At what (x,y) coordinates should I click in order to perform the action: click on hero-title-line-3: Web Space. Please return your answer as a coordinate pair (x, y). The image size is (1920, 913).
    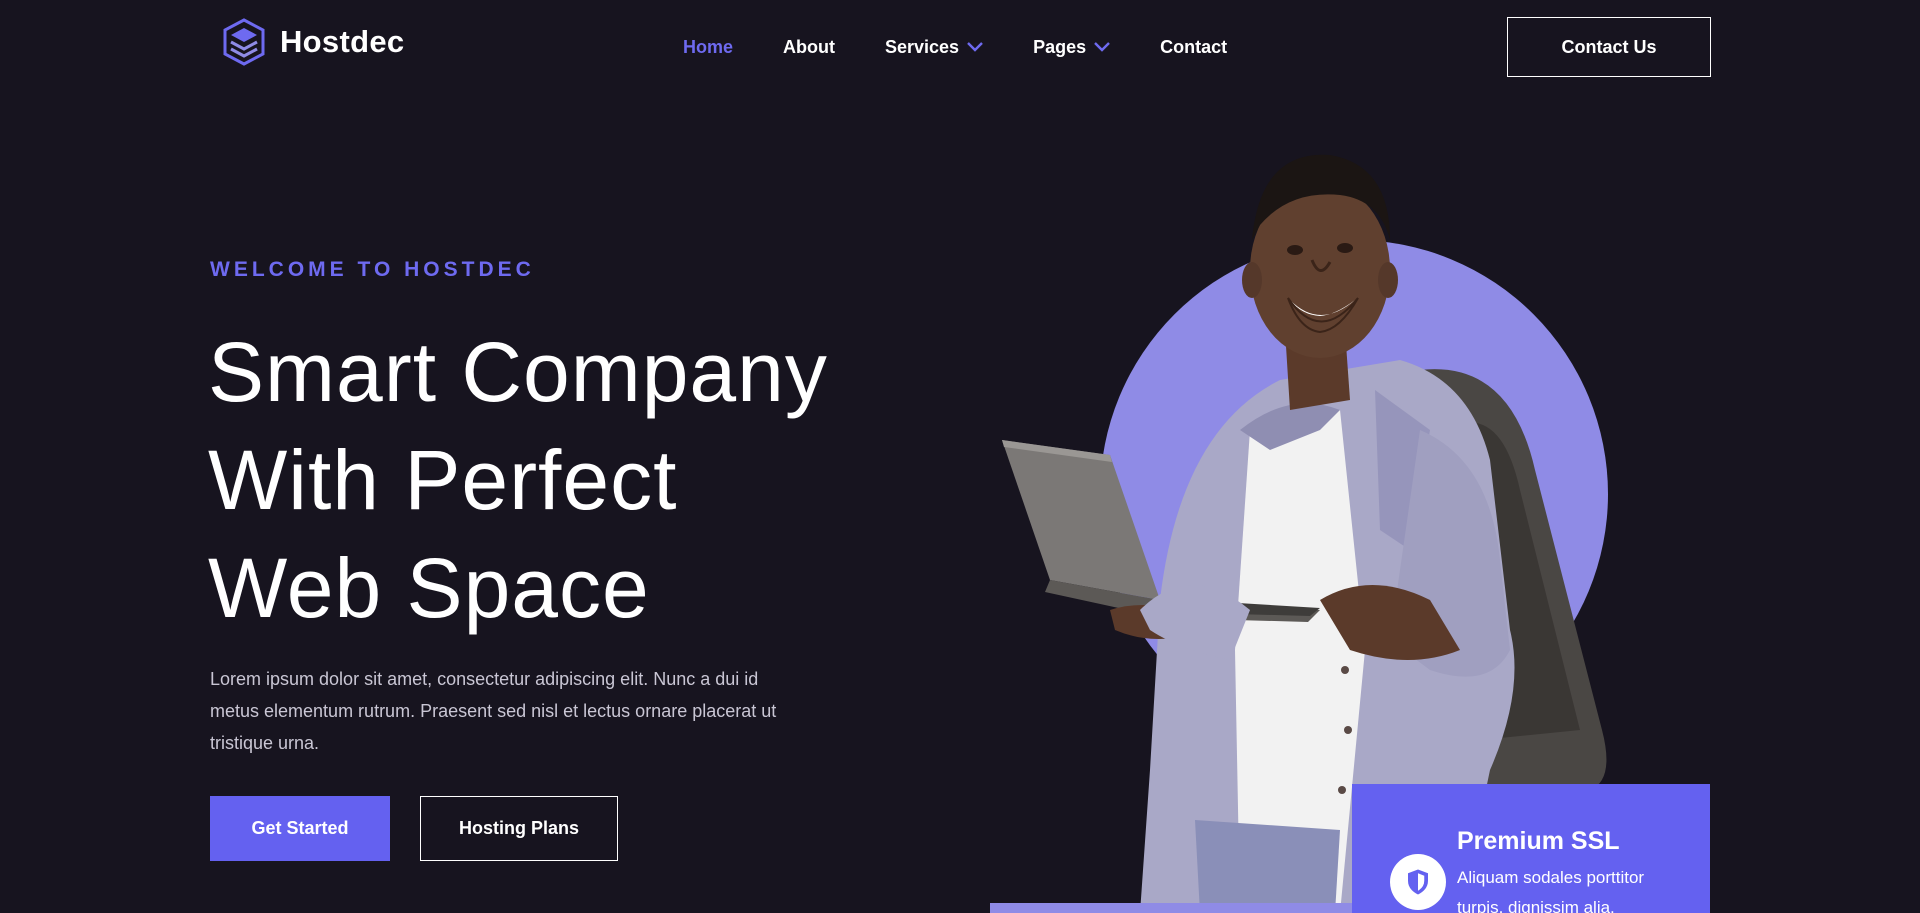
    Looking at the image, I should click on (429, 588).